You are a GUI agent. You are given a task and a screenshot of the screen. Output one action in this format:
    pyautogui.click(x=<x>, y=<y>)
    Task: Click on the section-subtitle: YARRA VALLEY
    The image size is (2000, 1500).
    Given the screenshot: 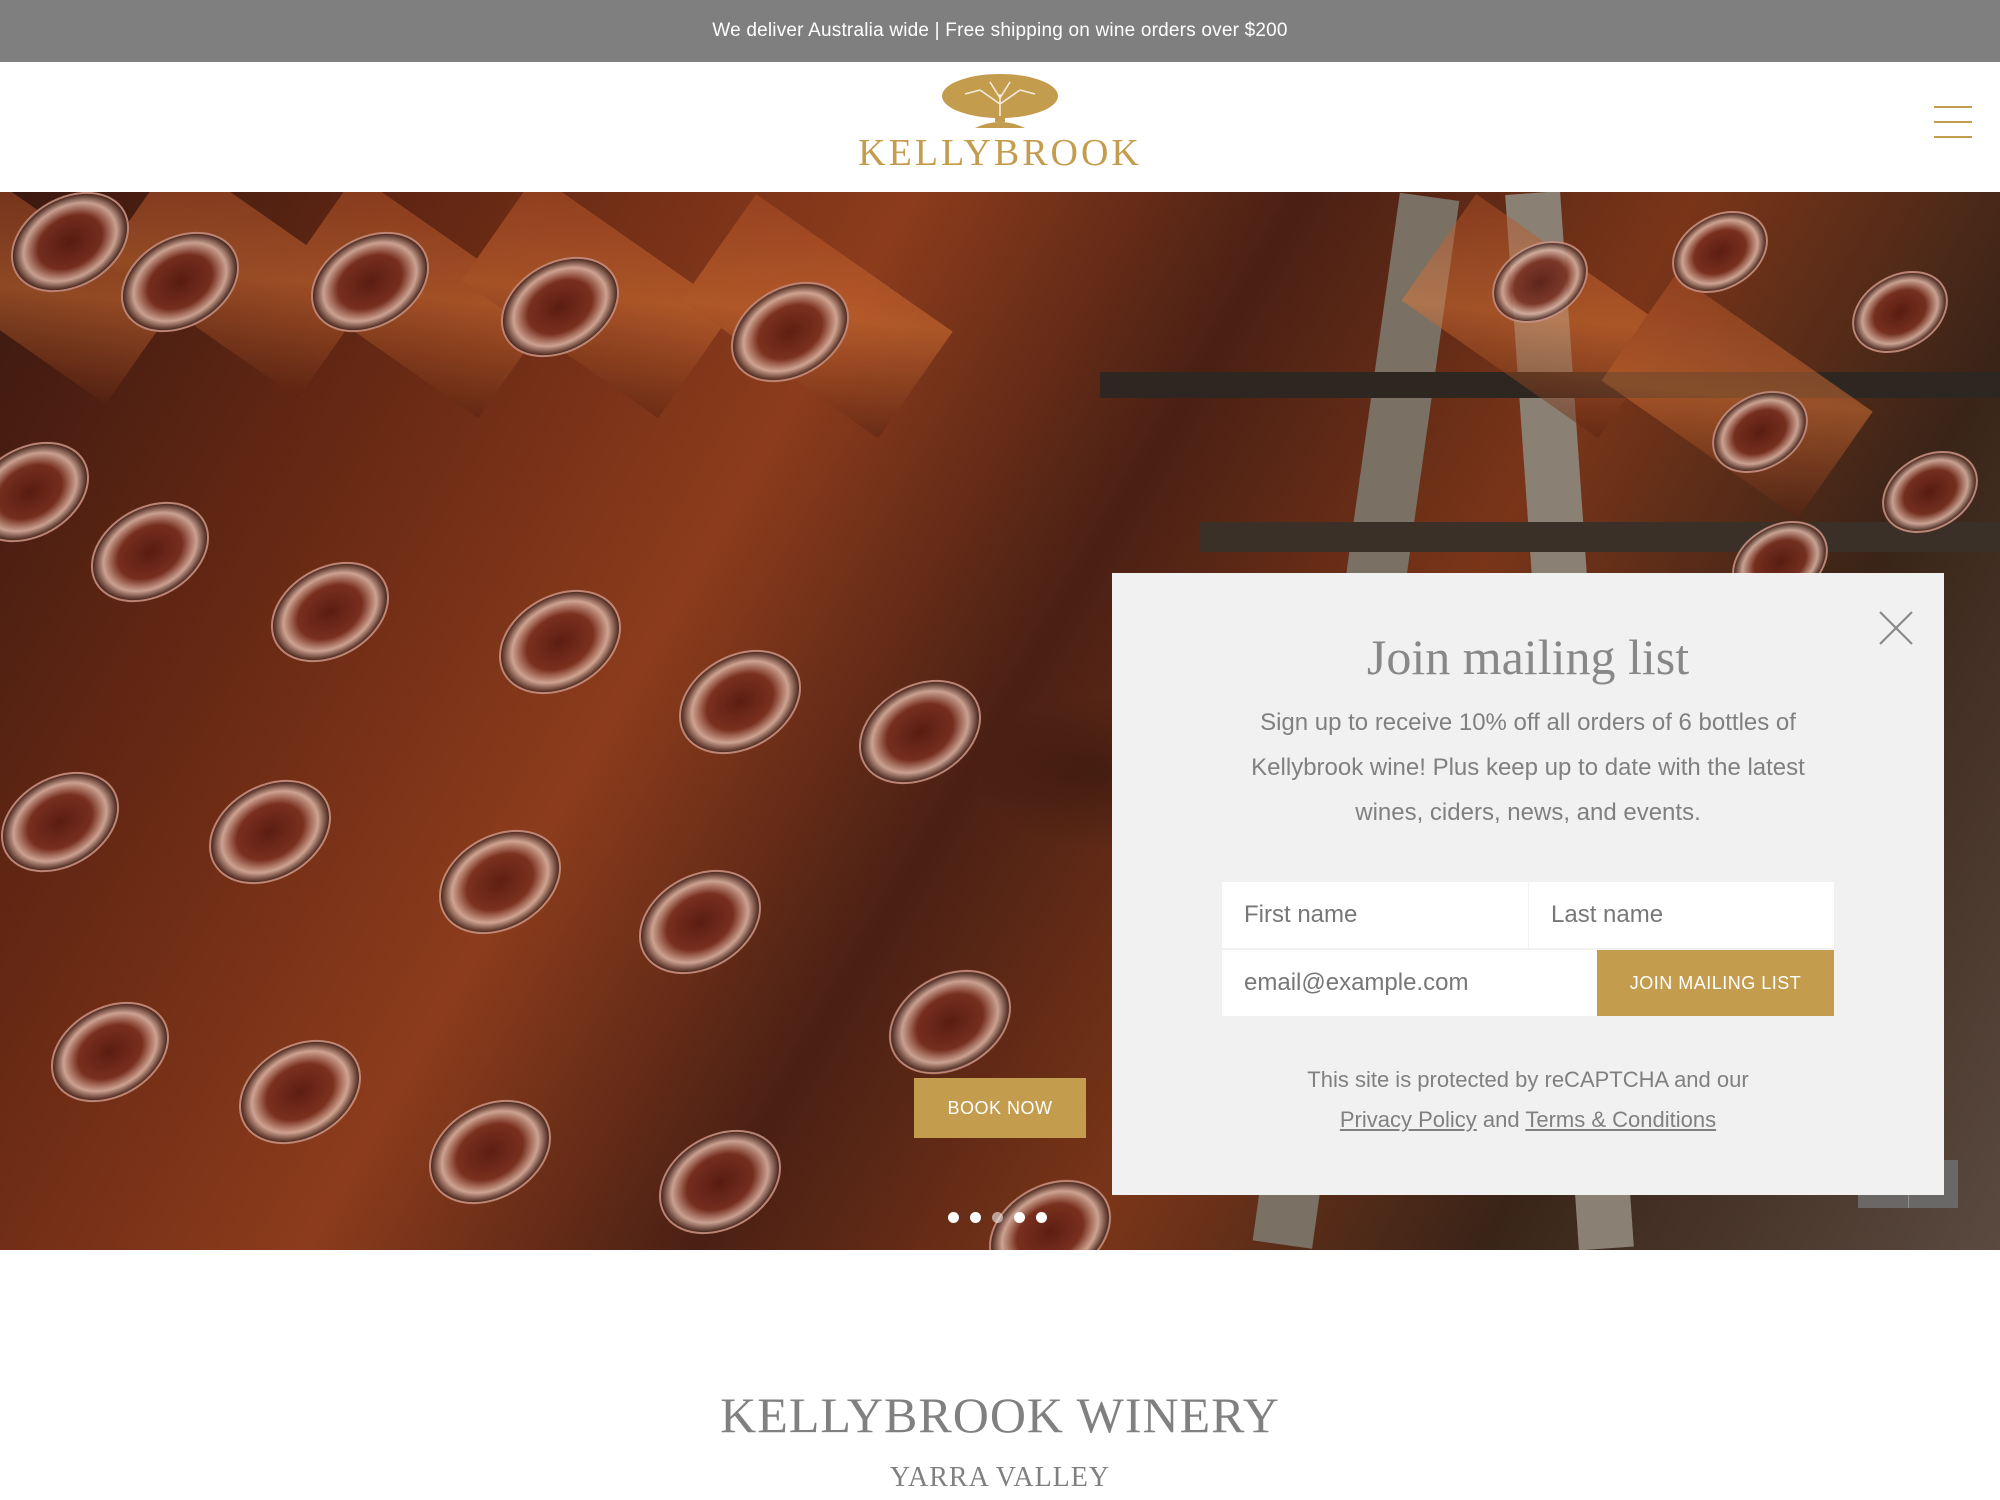 What is the action you would take?
    pyautogui.click(x=1000, y=1477)
    